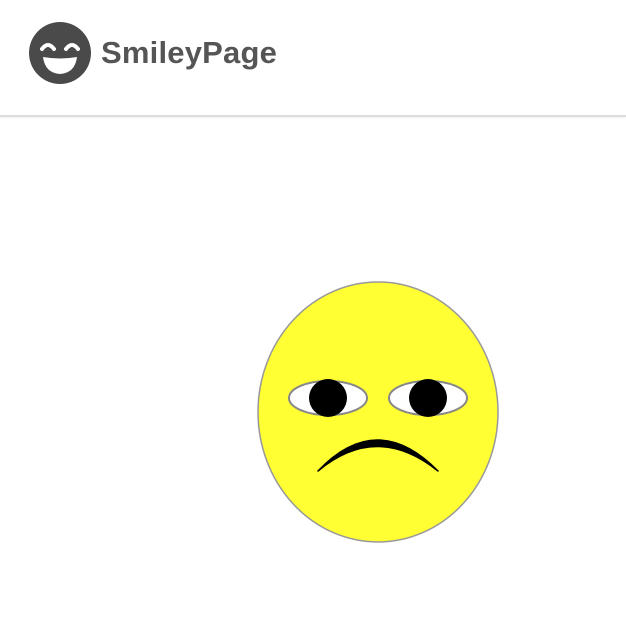 The height and width of the screenshot is (624, 626). Describe the element at coordinates (60, 53) in the screenshot. I see `grinning-face-icon` at that location.